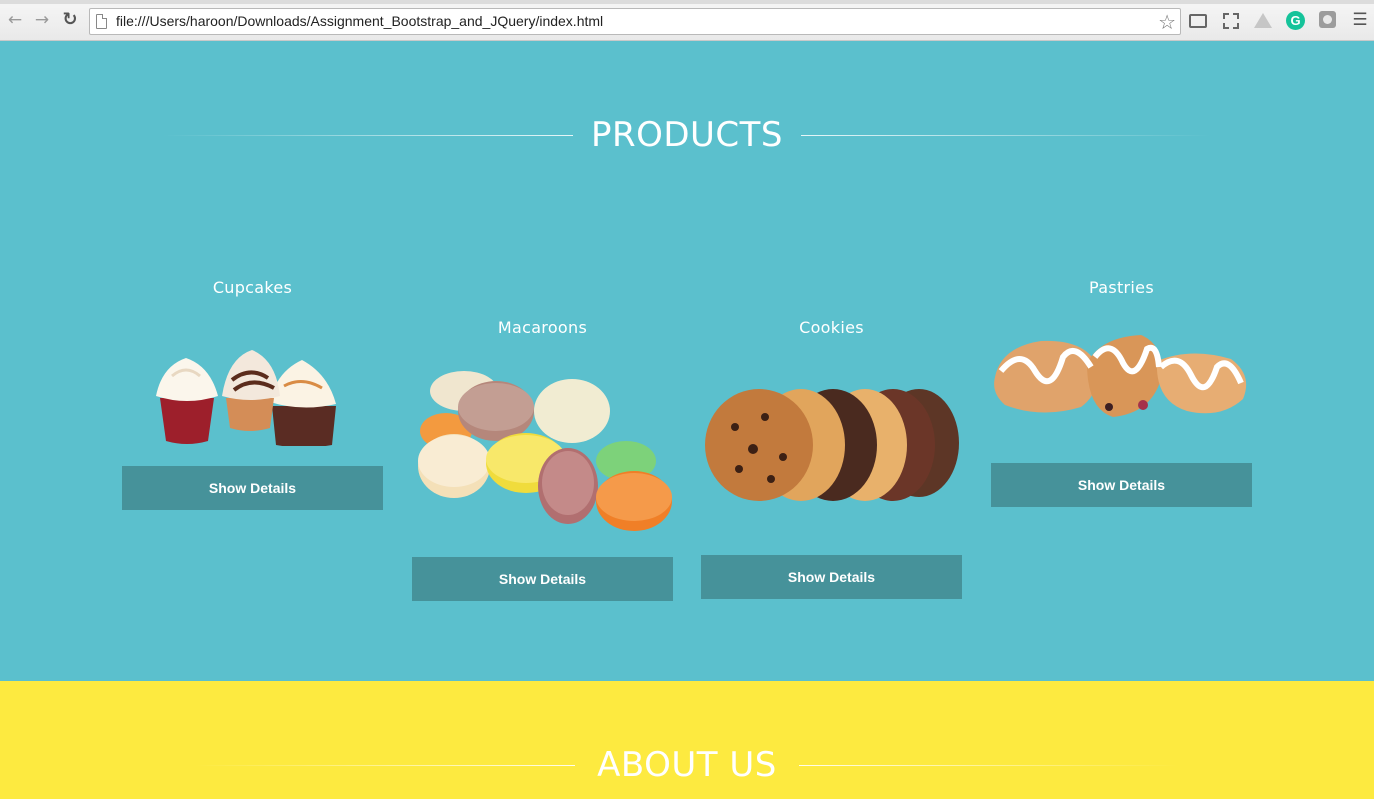 Image resolution: width=1374 pixels, height=799 pixels. I want to click on menu-icon: ☰, so click(1360, 20).